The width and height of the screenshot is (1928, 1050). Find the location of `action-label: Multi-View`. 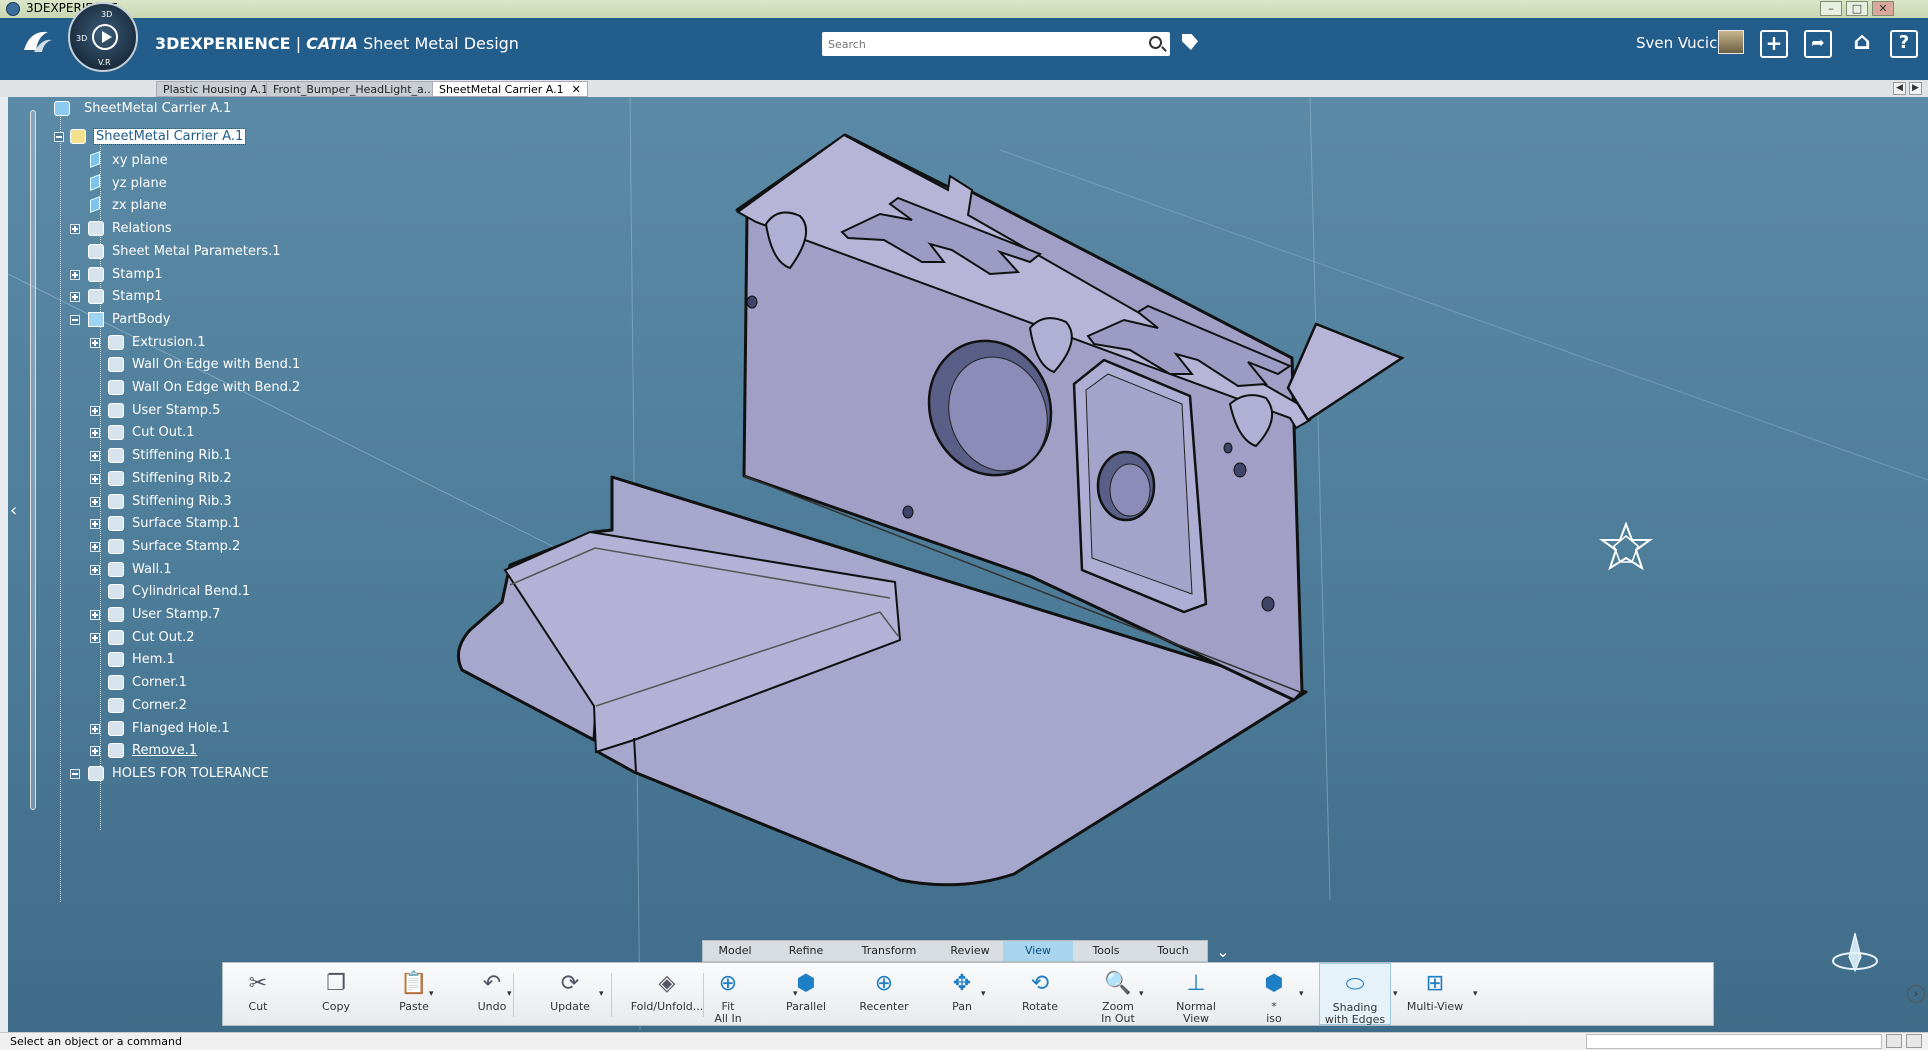

action-label: Multi-View is located at coordinates (1435, 1006).